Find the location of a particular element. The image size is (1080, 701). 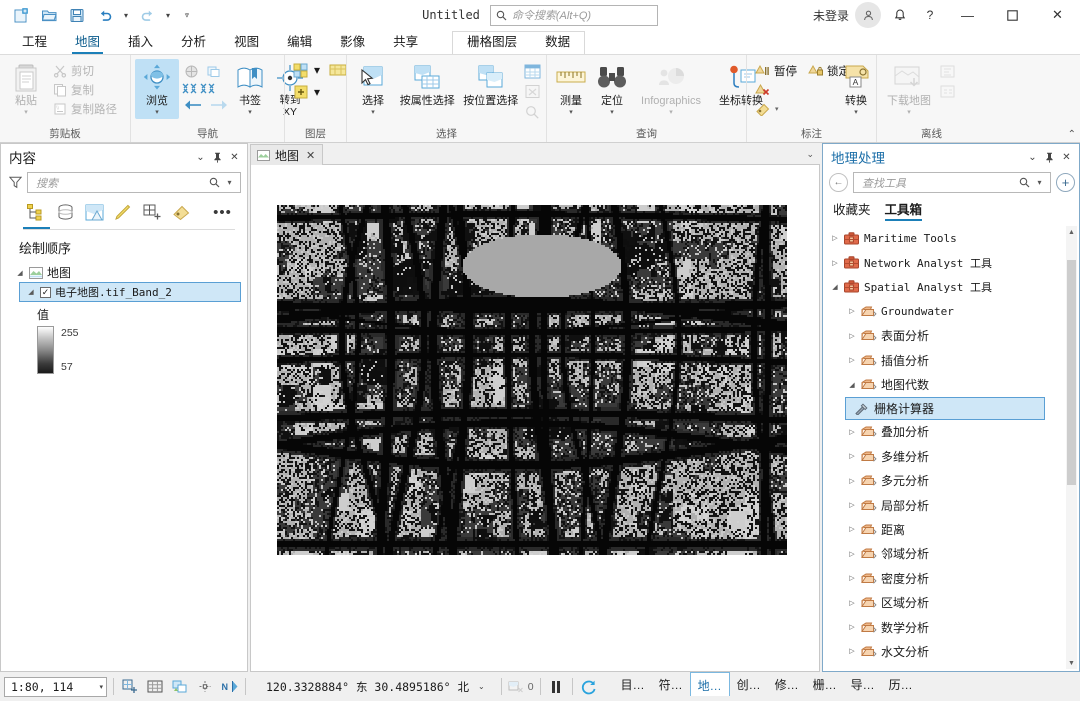

sync-map-icon is located at coordinates (947, 71).